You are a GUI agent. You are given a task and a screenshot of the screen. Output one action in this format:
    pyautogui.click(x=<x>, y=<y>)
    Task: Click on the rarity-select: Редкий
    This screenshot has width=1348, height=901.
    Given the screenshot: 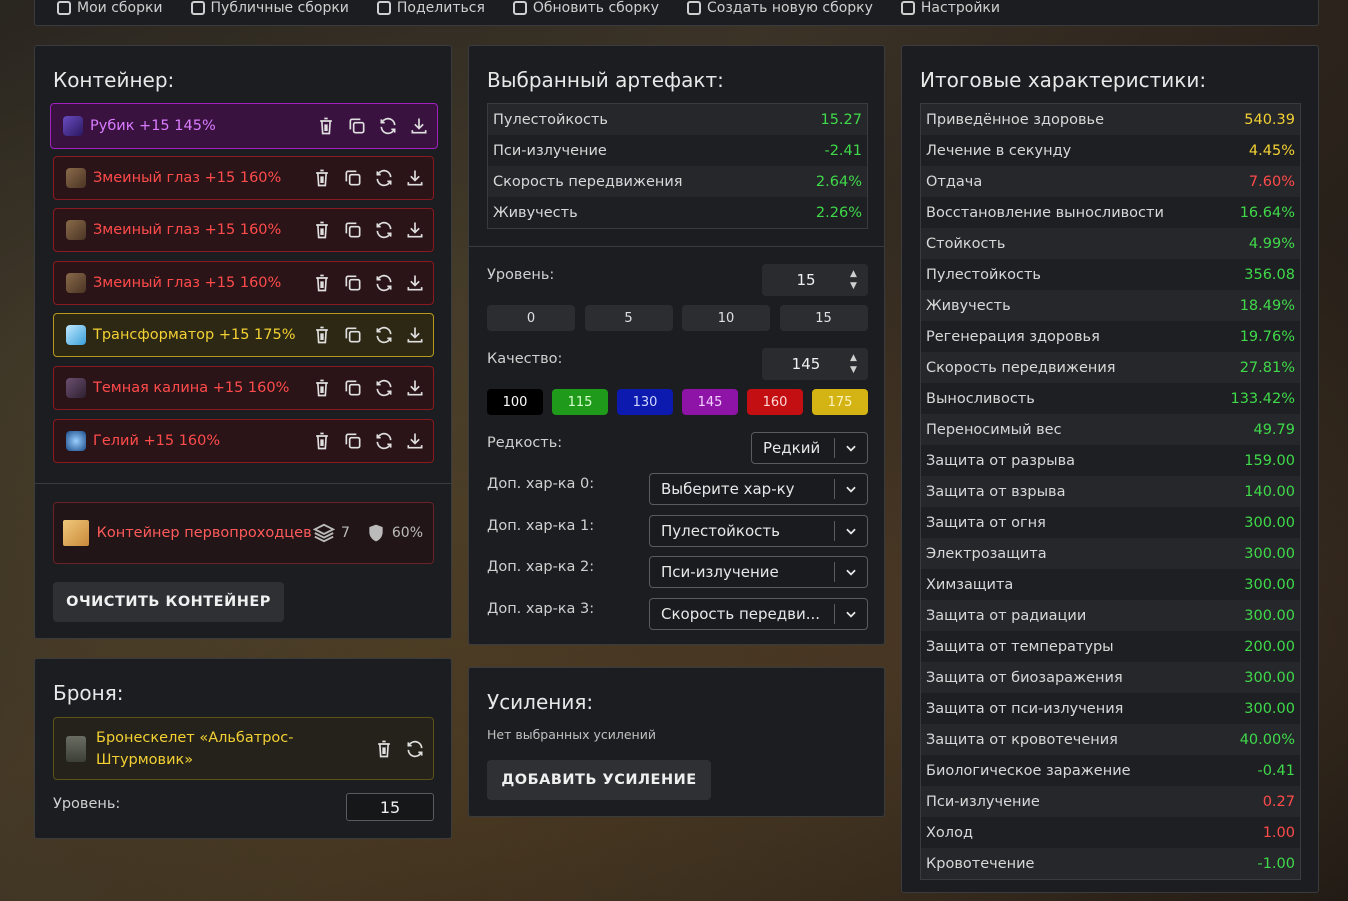 What is the action you would take?
    pyautogui.click(x=809, y=448)
    